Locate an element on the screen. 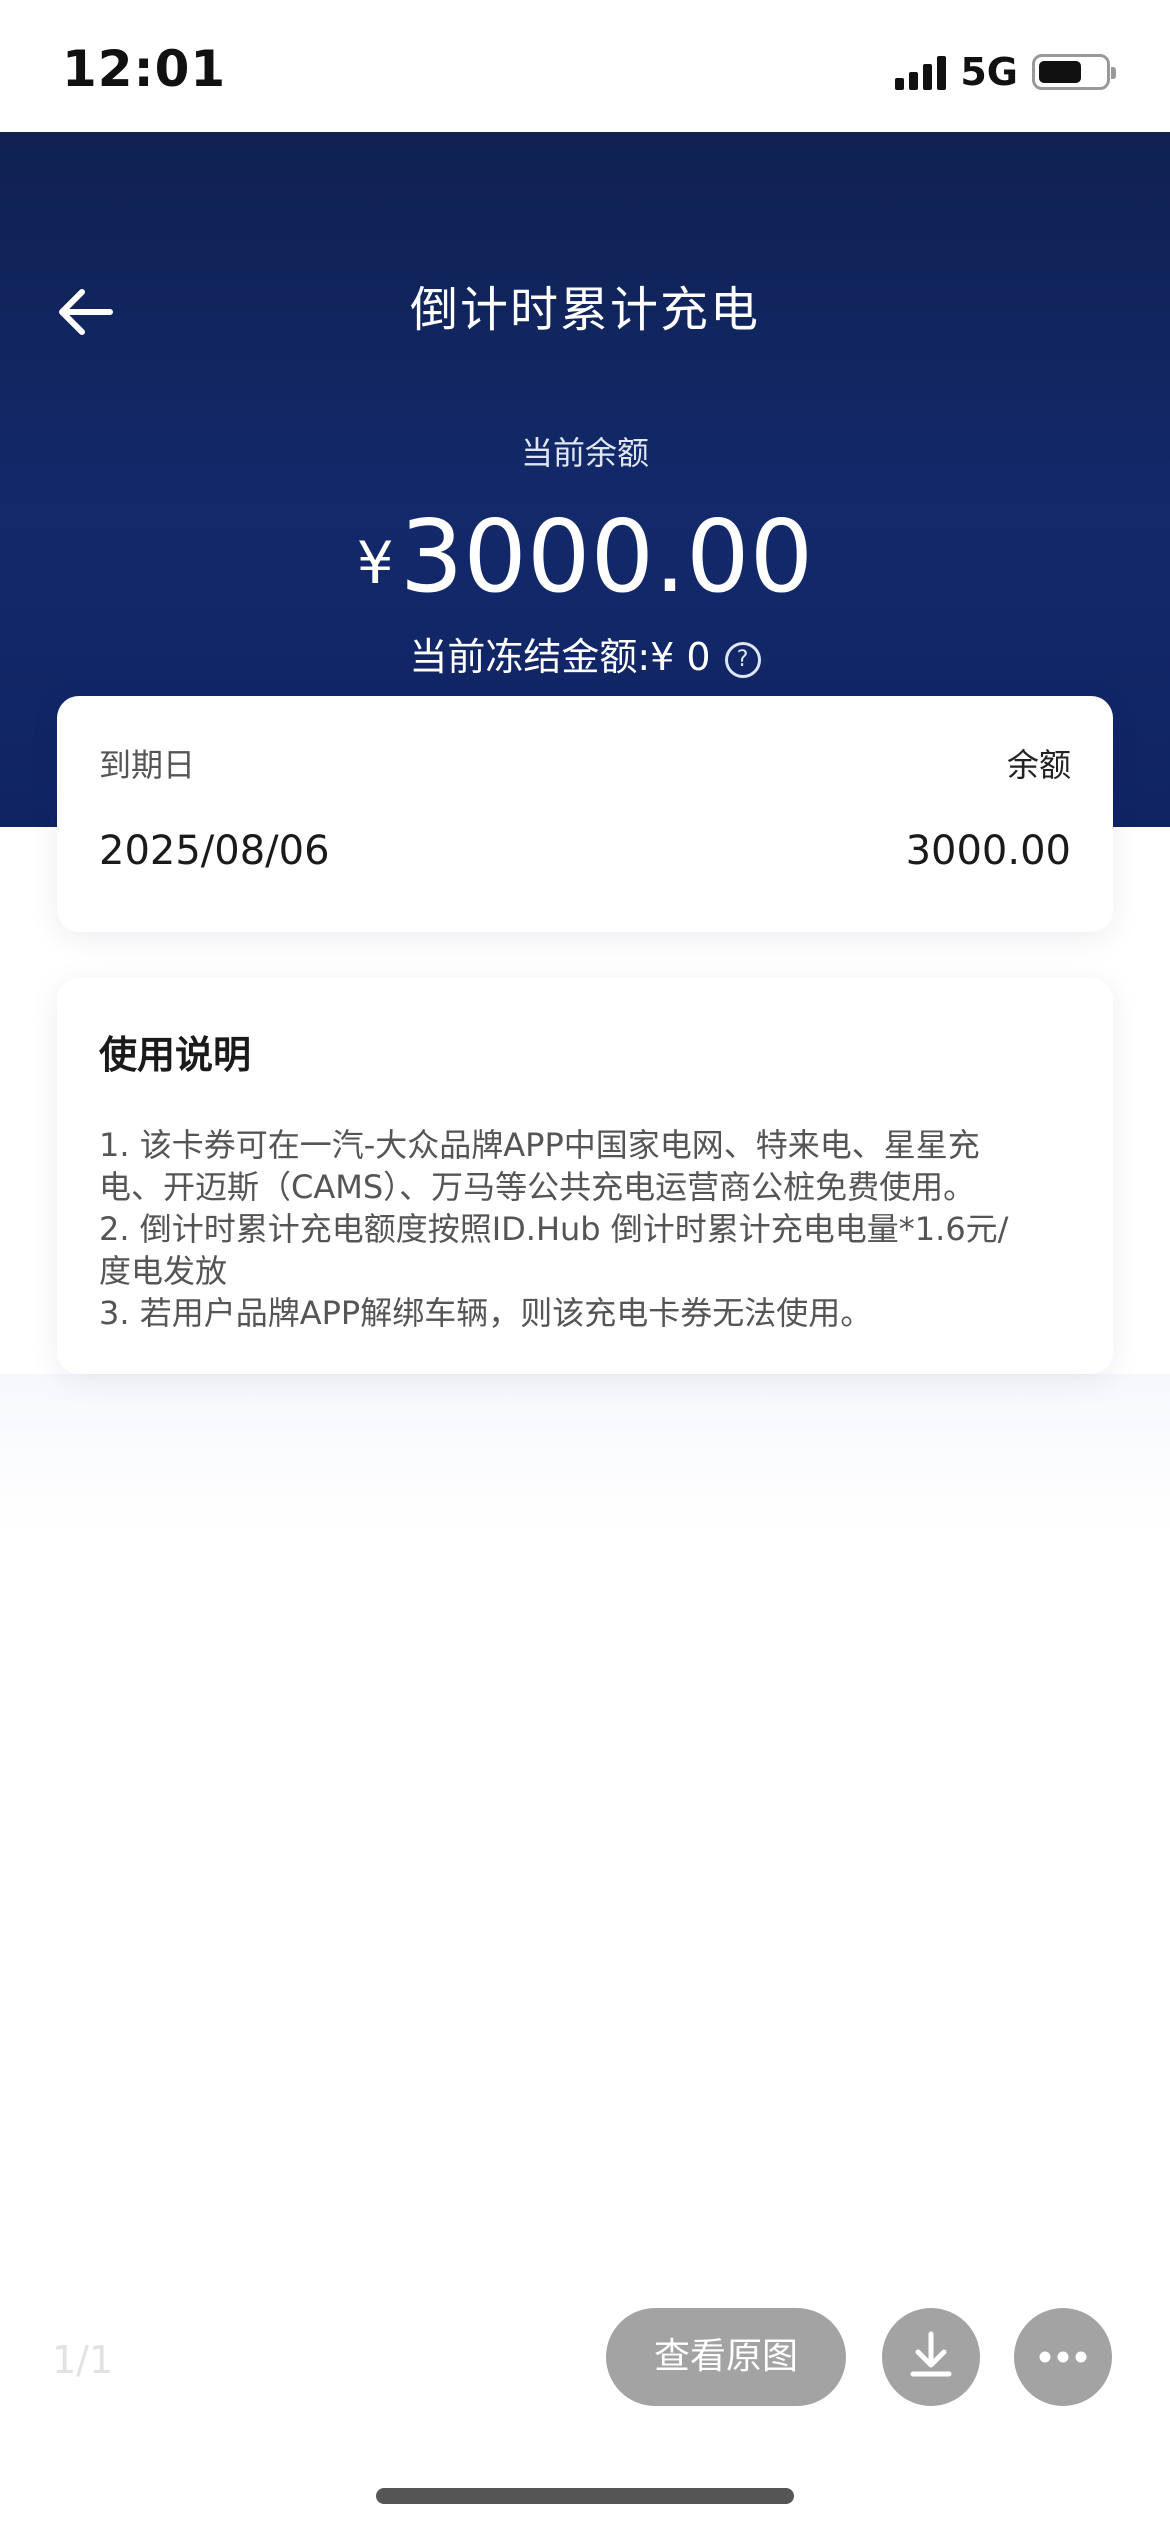  download-button is located at coordinates (931, 2357).